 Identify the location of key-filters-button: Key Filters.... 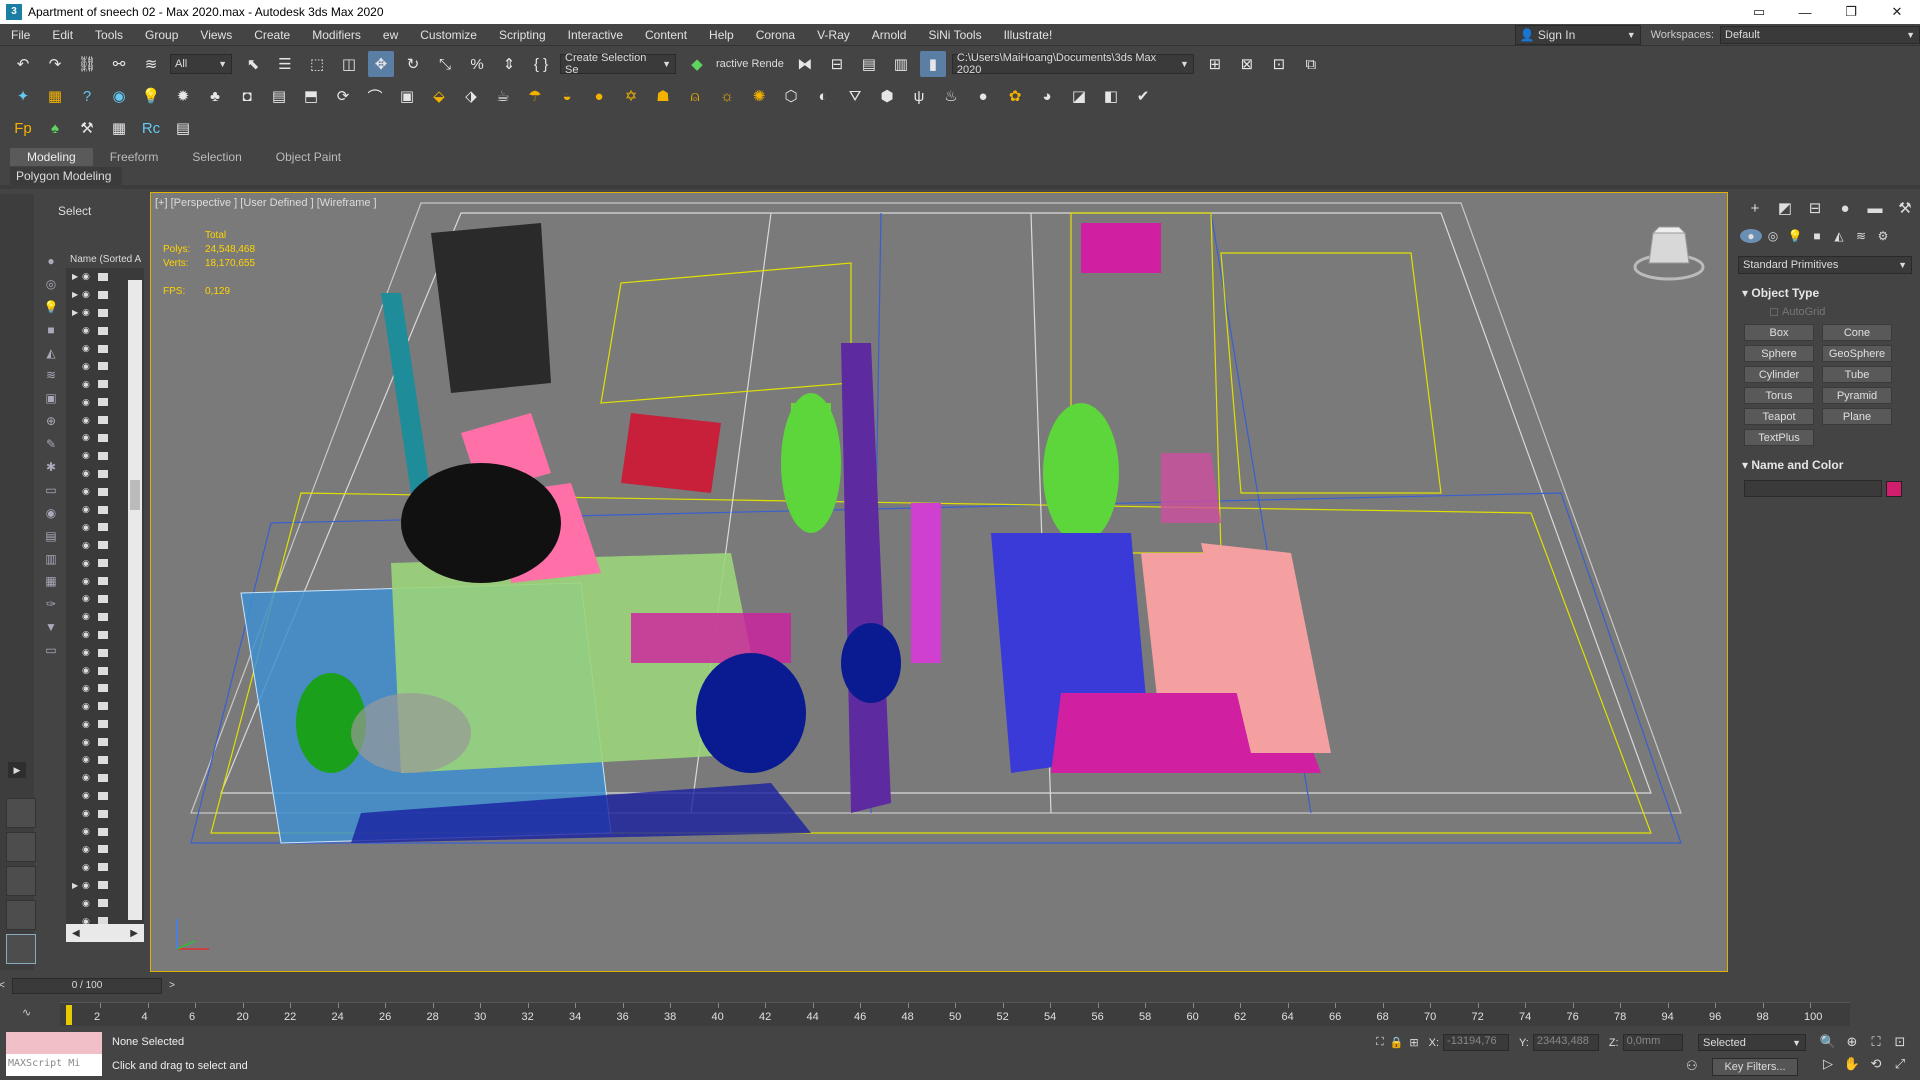
(1755, 1067).